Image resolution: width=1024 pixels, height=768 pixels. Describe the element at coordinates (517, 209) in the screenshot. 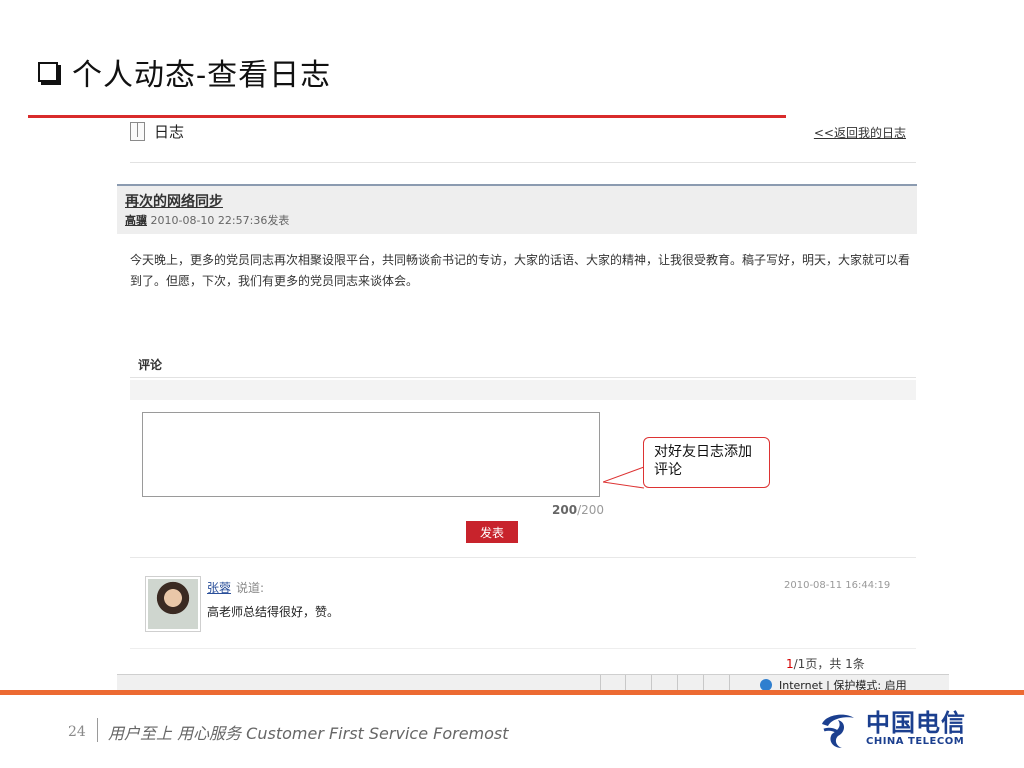

I see `post-header: 再次的网络同步 高骥 2010-08-10 22:57:36发表` at that location.